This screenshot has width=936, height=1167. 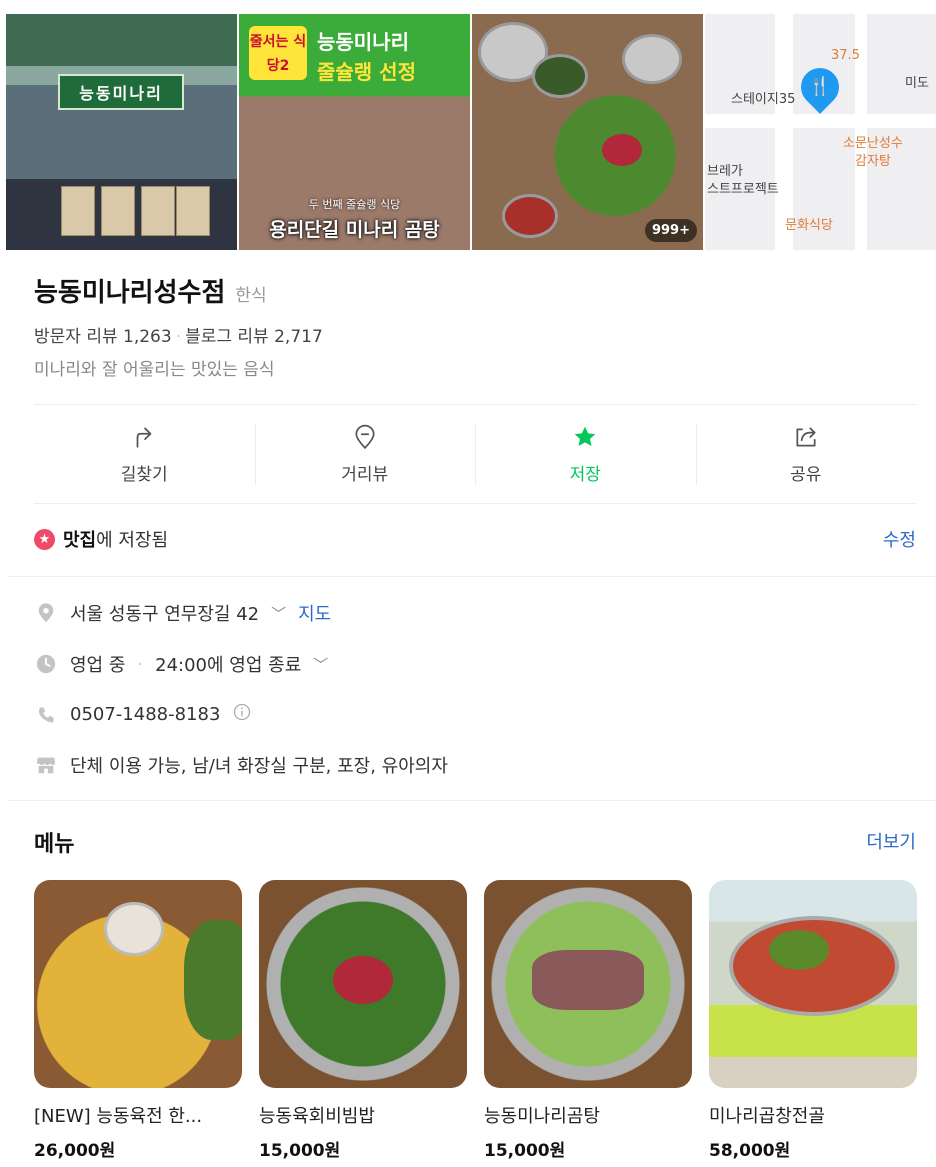 I want to click on menu-item-name: 미나리곱창전골, so click(x=767, y=1116).